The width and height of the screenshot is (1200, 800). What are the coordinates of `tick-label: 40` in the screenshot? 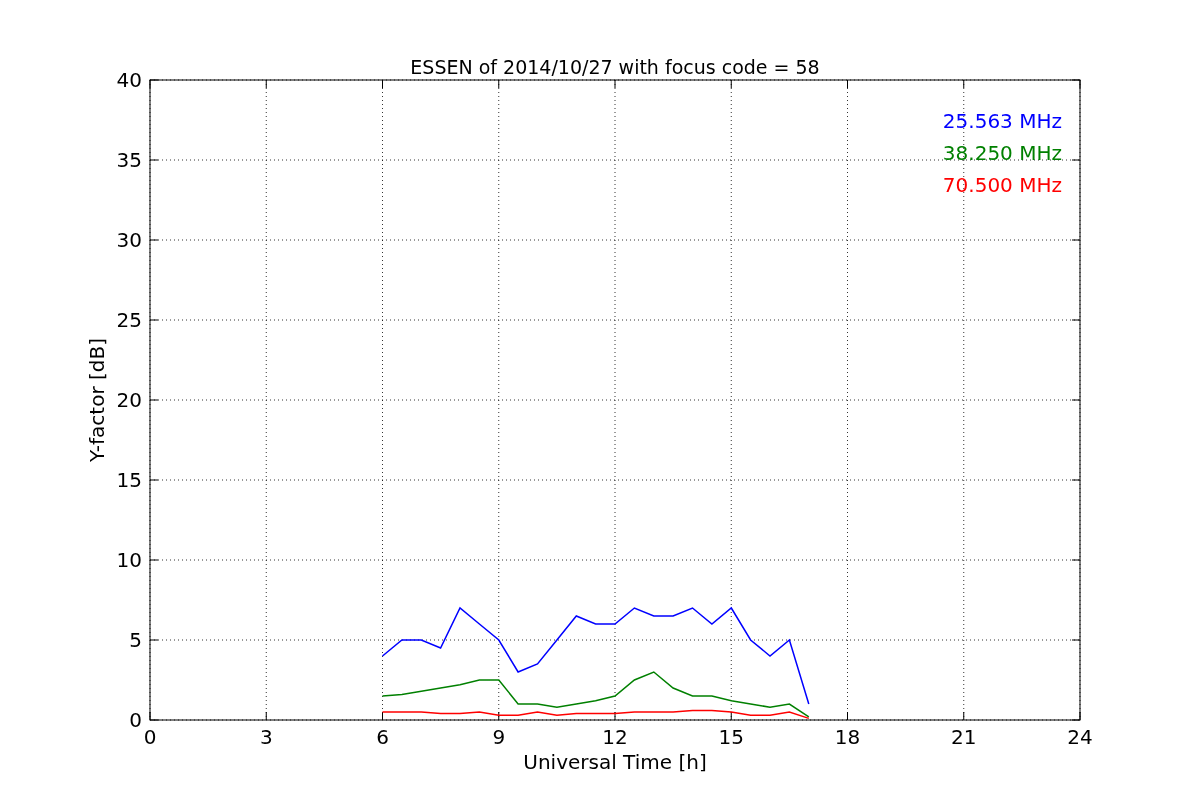 It's located at (129, 80).